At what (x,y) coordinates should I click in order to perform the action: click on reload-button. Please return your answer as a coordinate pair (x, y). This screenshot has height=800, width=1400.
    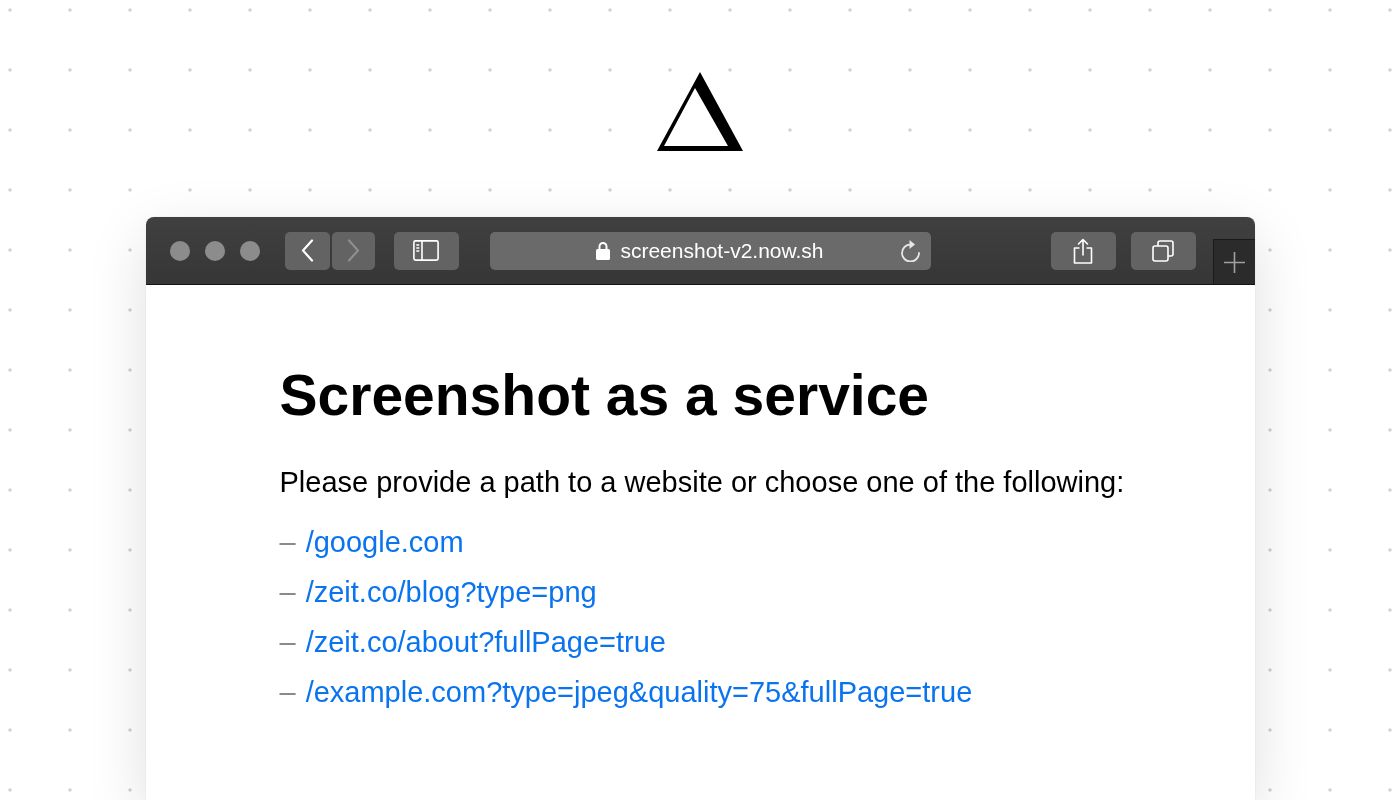
    Looking at the image, I should click on (910, 250).